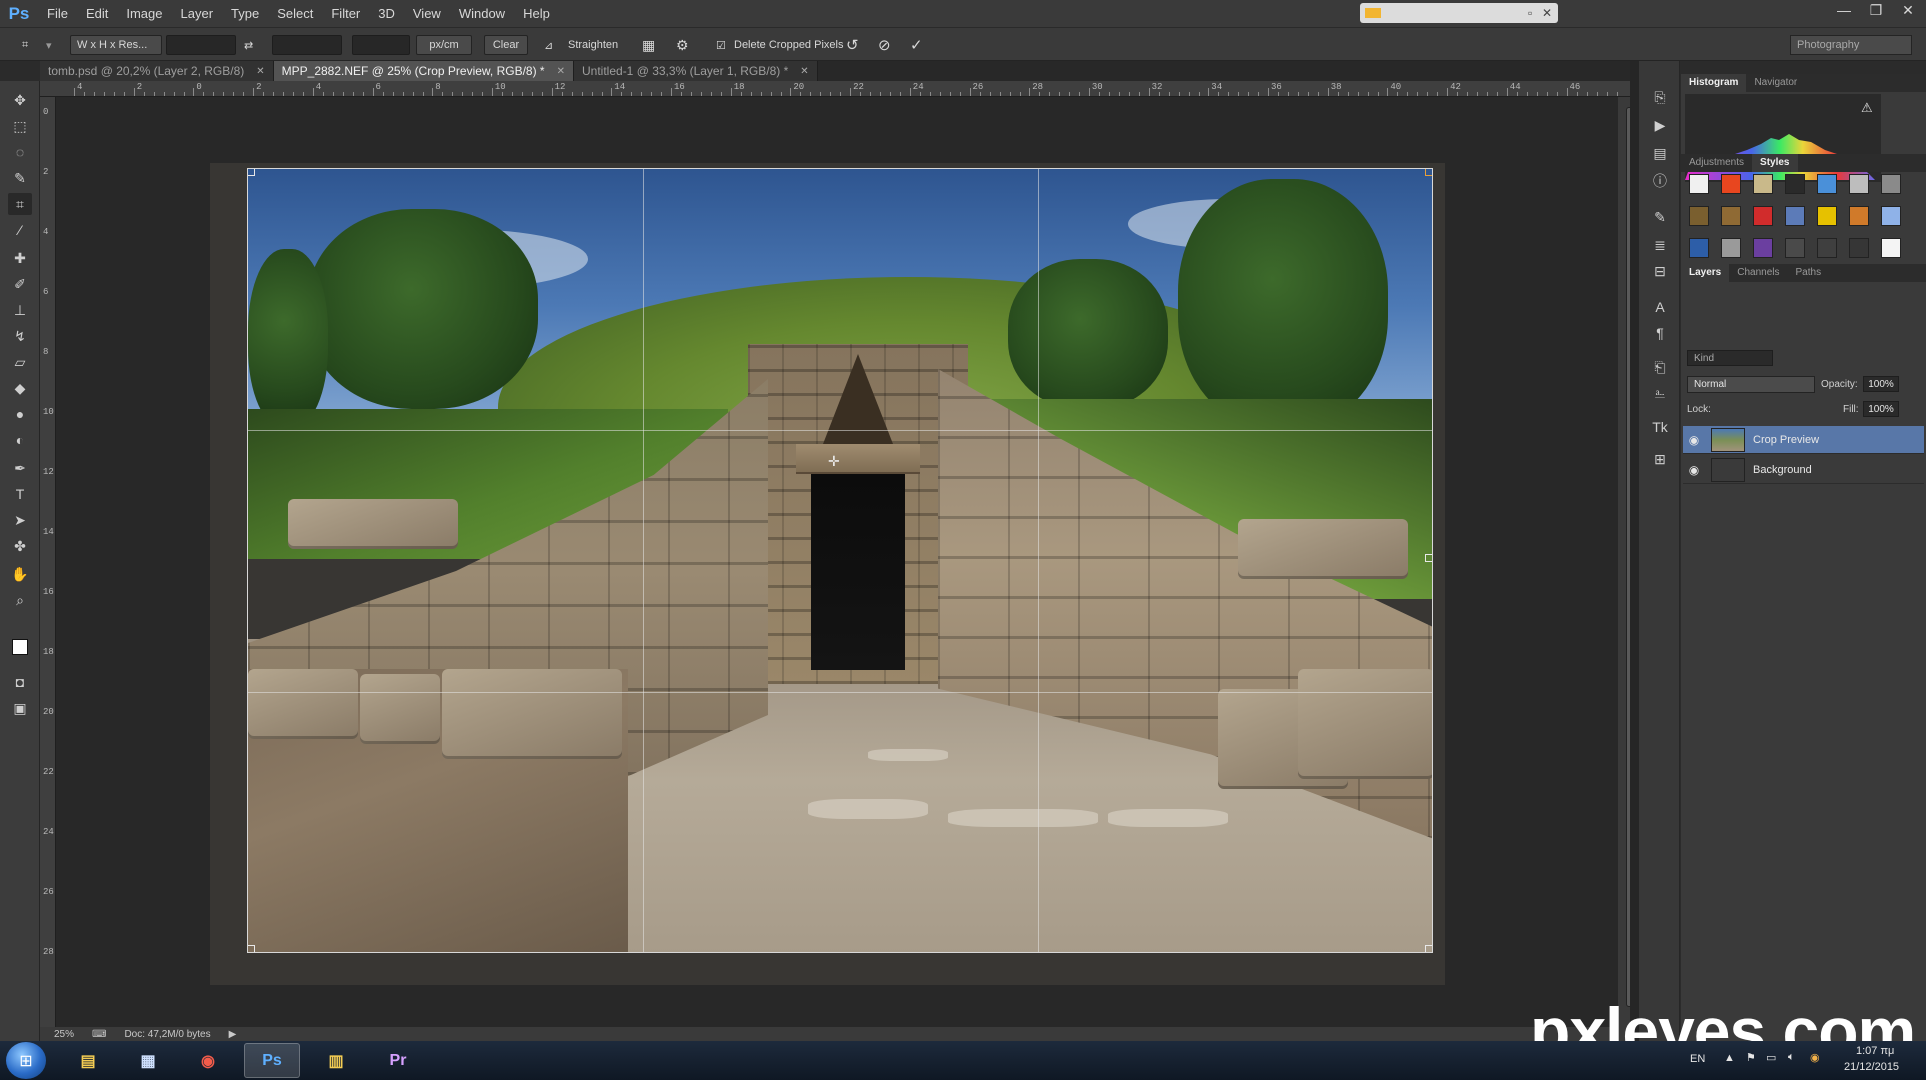  Describe the element at coordinates (1786, 440) in the screenshot. I see `layer-name: Crop Preview` at that location.